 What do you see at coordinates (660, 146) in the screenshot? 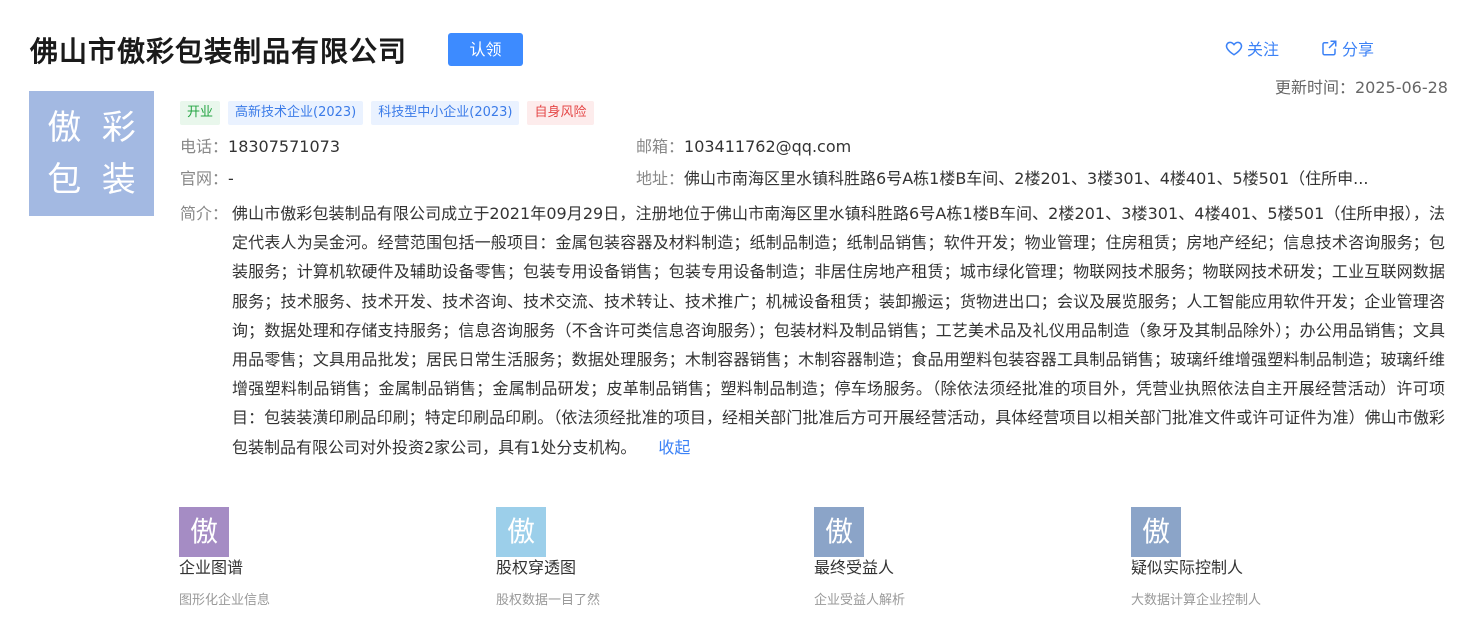
I see `email-label: 邮箱：` at bounding box center [660, 146].